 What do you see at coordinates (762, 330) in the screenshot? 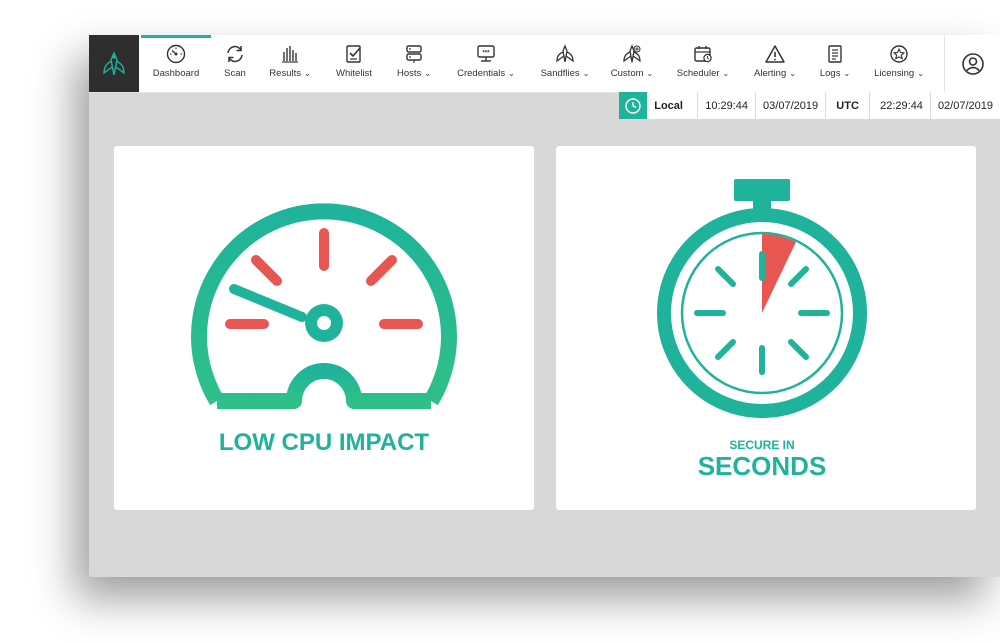
I see `stopwatch-icon: SECURE IN SECONDS` at bounding box center [762, 330].